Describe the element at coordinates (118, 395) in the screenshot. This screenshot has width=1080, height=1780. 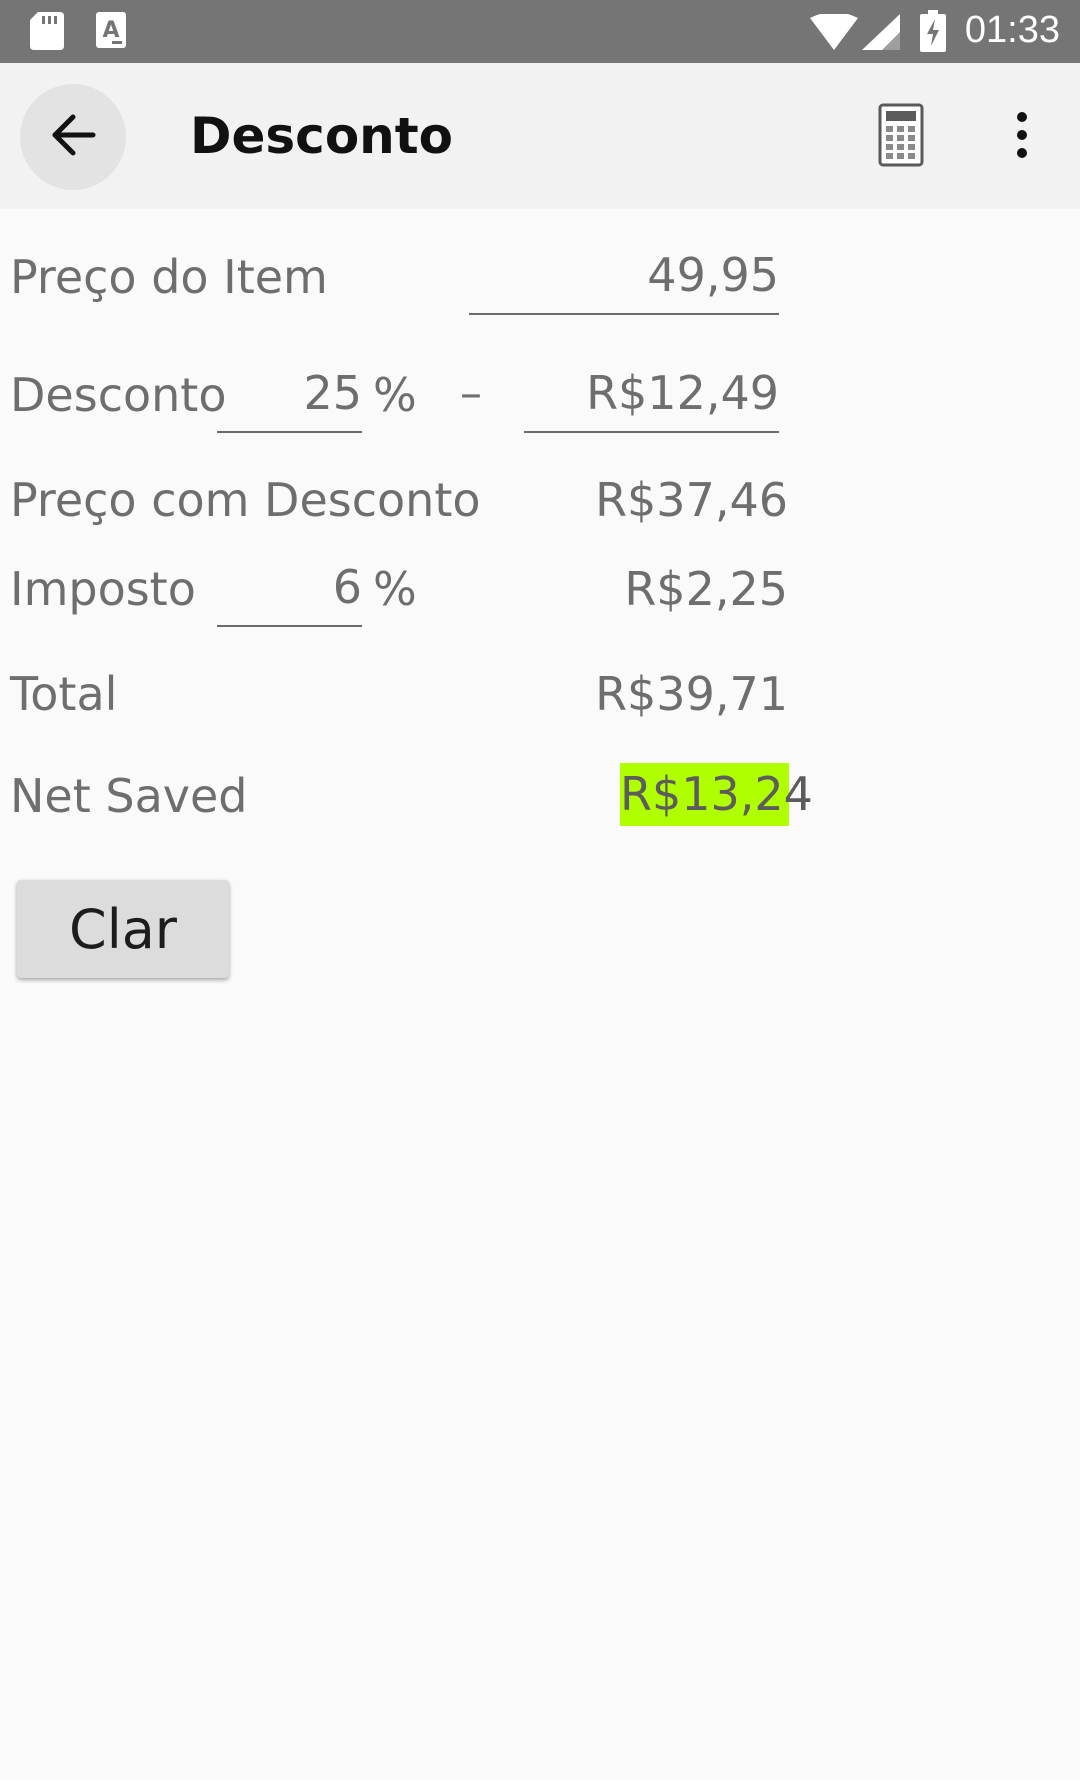
I see `discount-label: Desconto` at that location.